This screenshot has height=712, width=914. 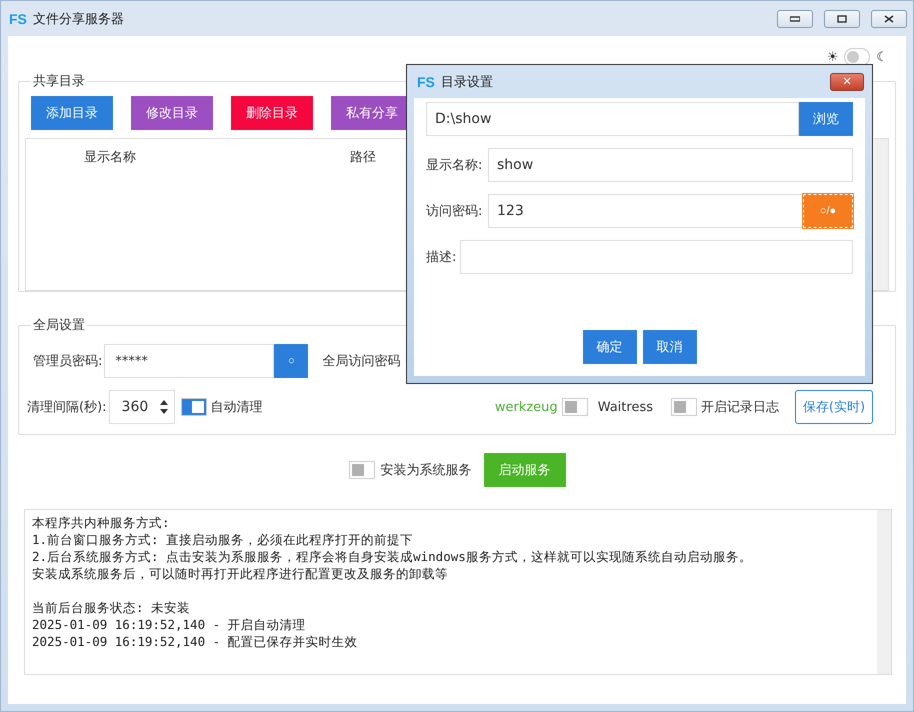 What do you see at coordinates (59, 325) in the screenshot?
I see `group-title: 全局设置` at bounding box center [59, 325].